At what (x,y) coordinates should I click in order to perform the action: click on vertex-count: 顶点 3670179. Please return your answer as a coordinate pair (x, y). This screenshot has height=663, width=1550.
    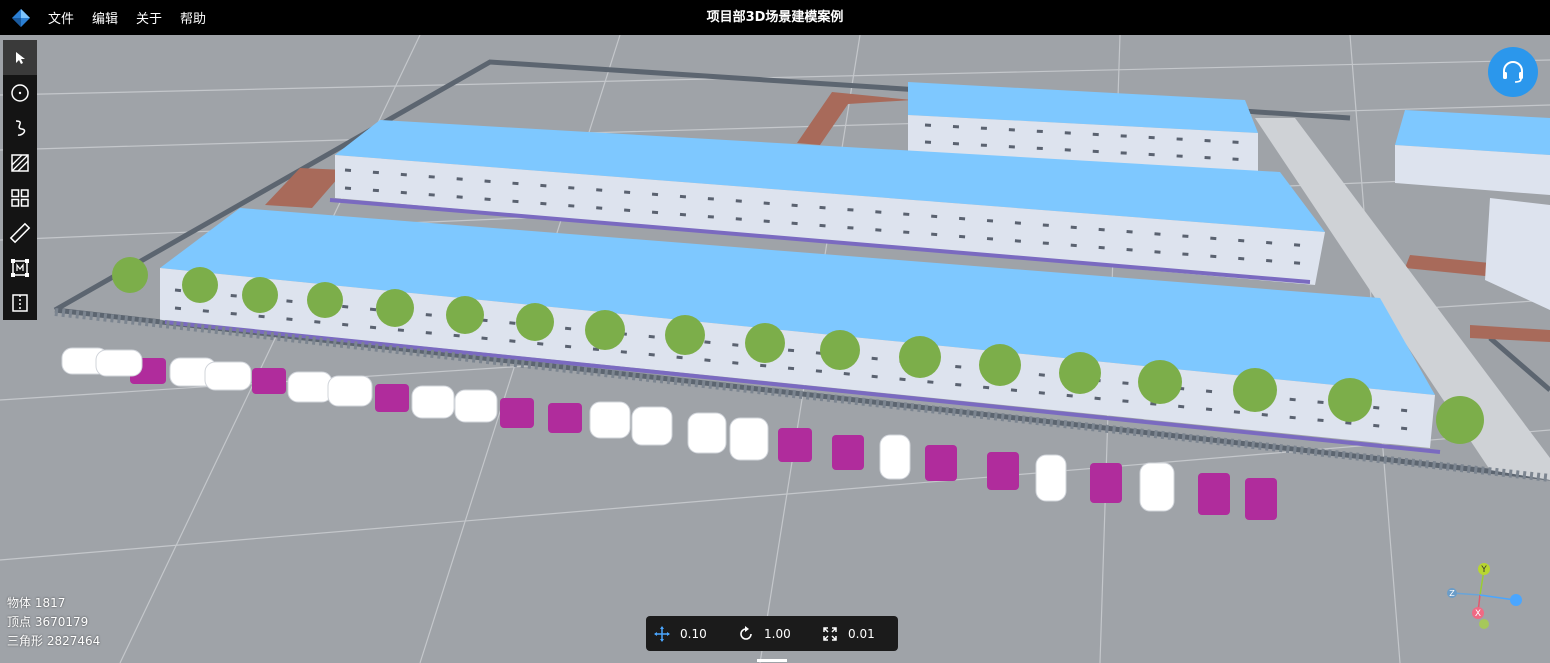
    Looking at the image, I should click on (48, 622).